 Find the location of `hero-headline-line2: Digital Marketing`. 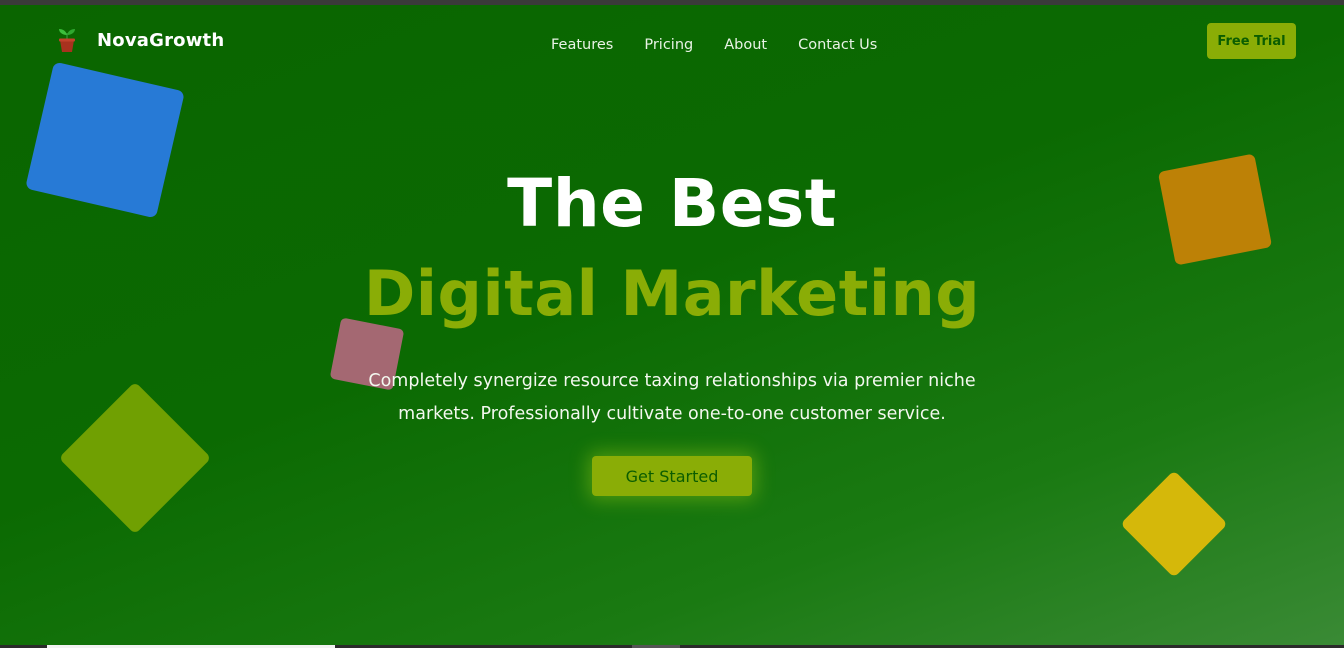

hero-headline-line2: Digital Marketing is located at coordinates (672, 293).